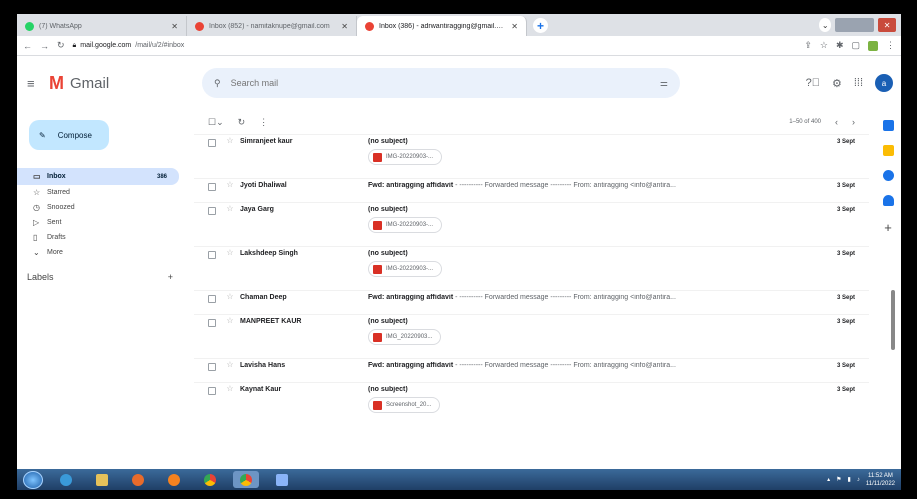 The image size is (917, 499). I want to click on create-label-button: +, so click(170, 277).